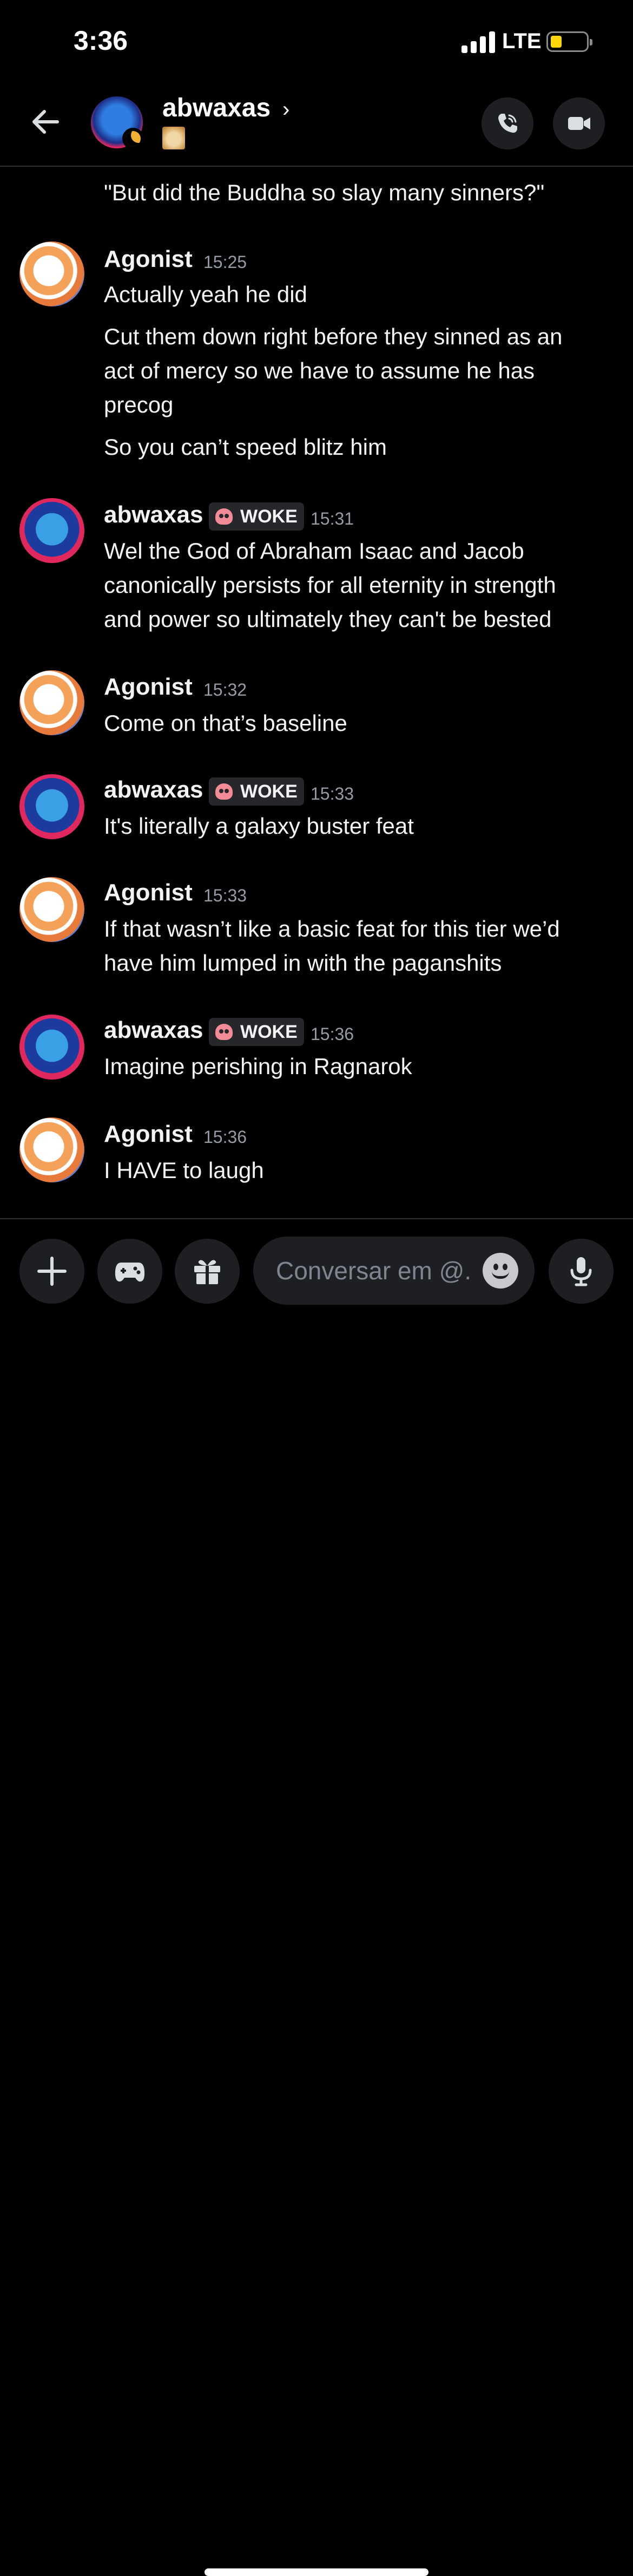 The height and width of the screenshot is (2576, 633). What do you see at coordinates (500, 1275) in the screenshot?
I see `emoji-icon` at bounding box center [500, 1275].